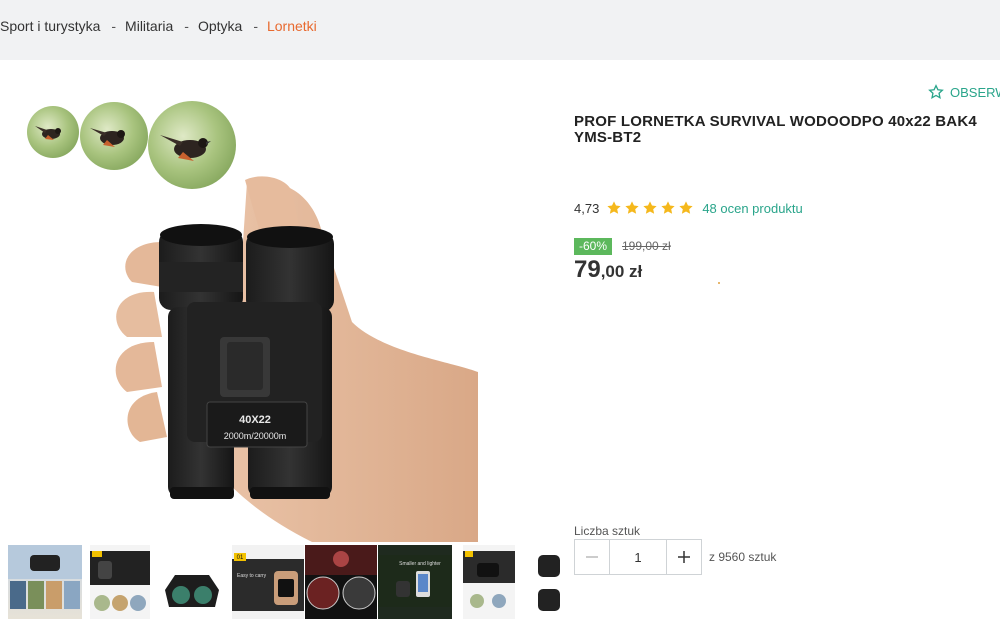 The height and width of the screenshot is (634, 1000). What do you see at coordinates (50, 26) in the screenshot?
I see `breadcrumb-item-sport: Sport i turystyka` at bounding box center [50, 26].